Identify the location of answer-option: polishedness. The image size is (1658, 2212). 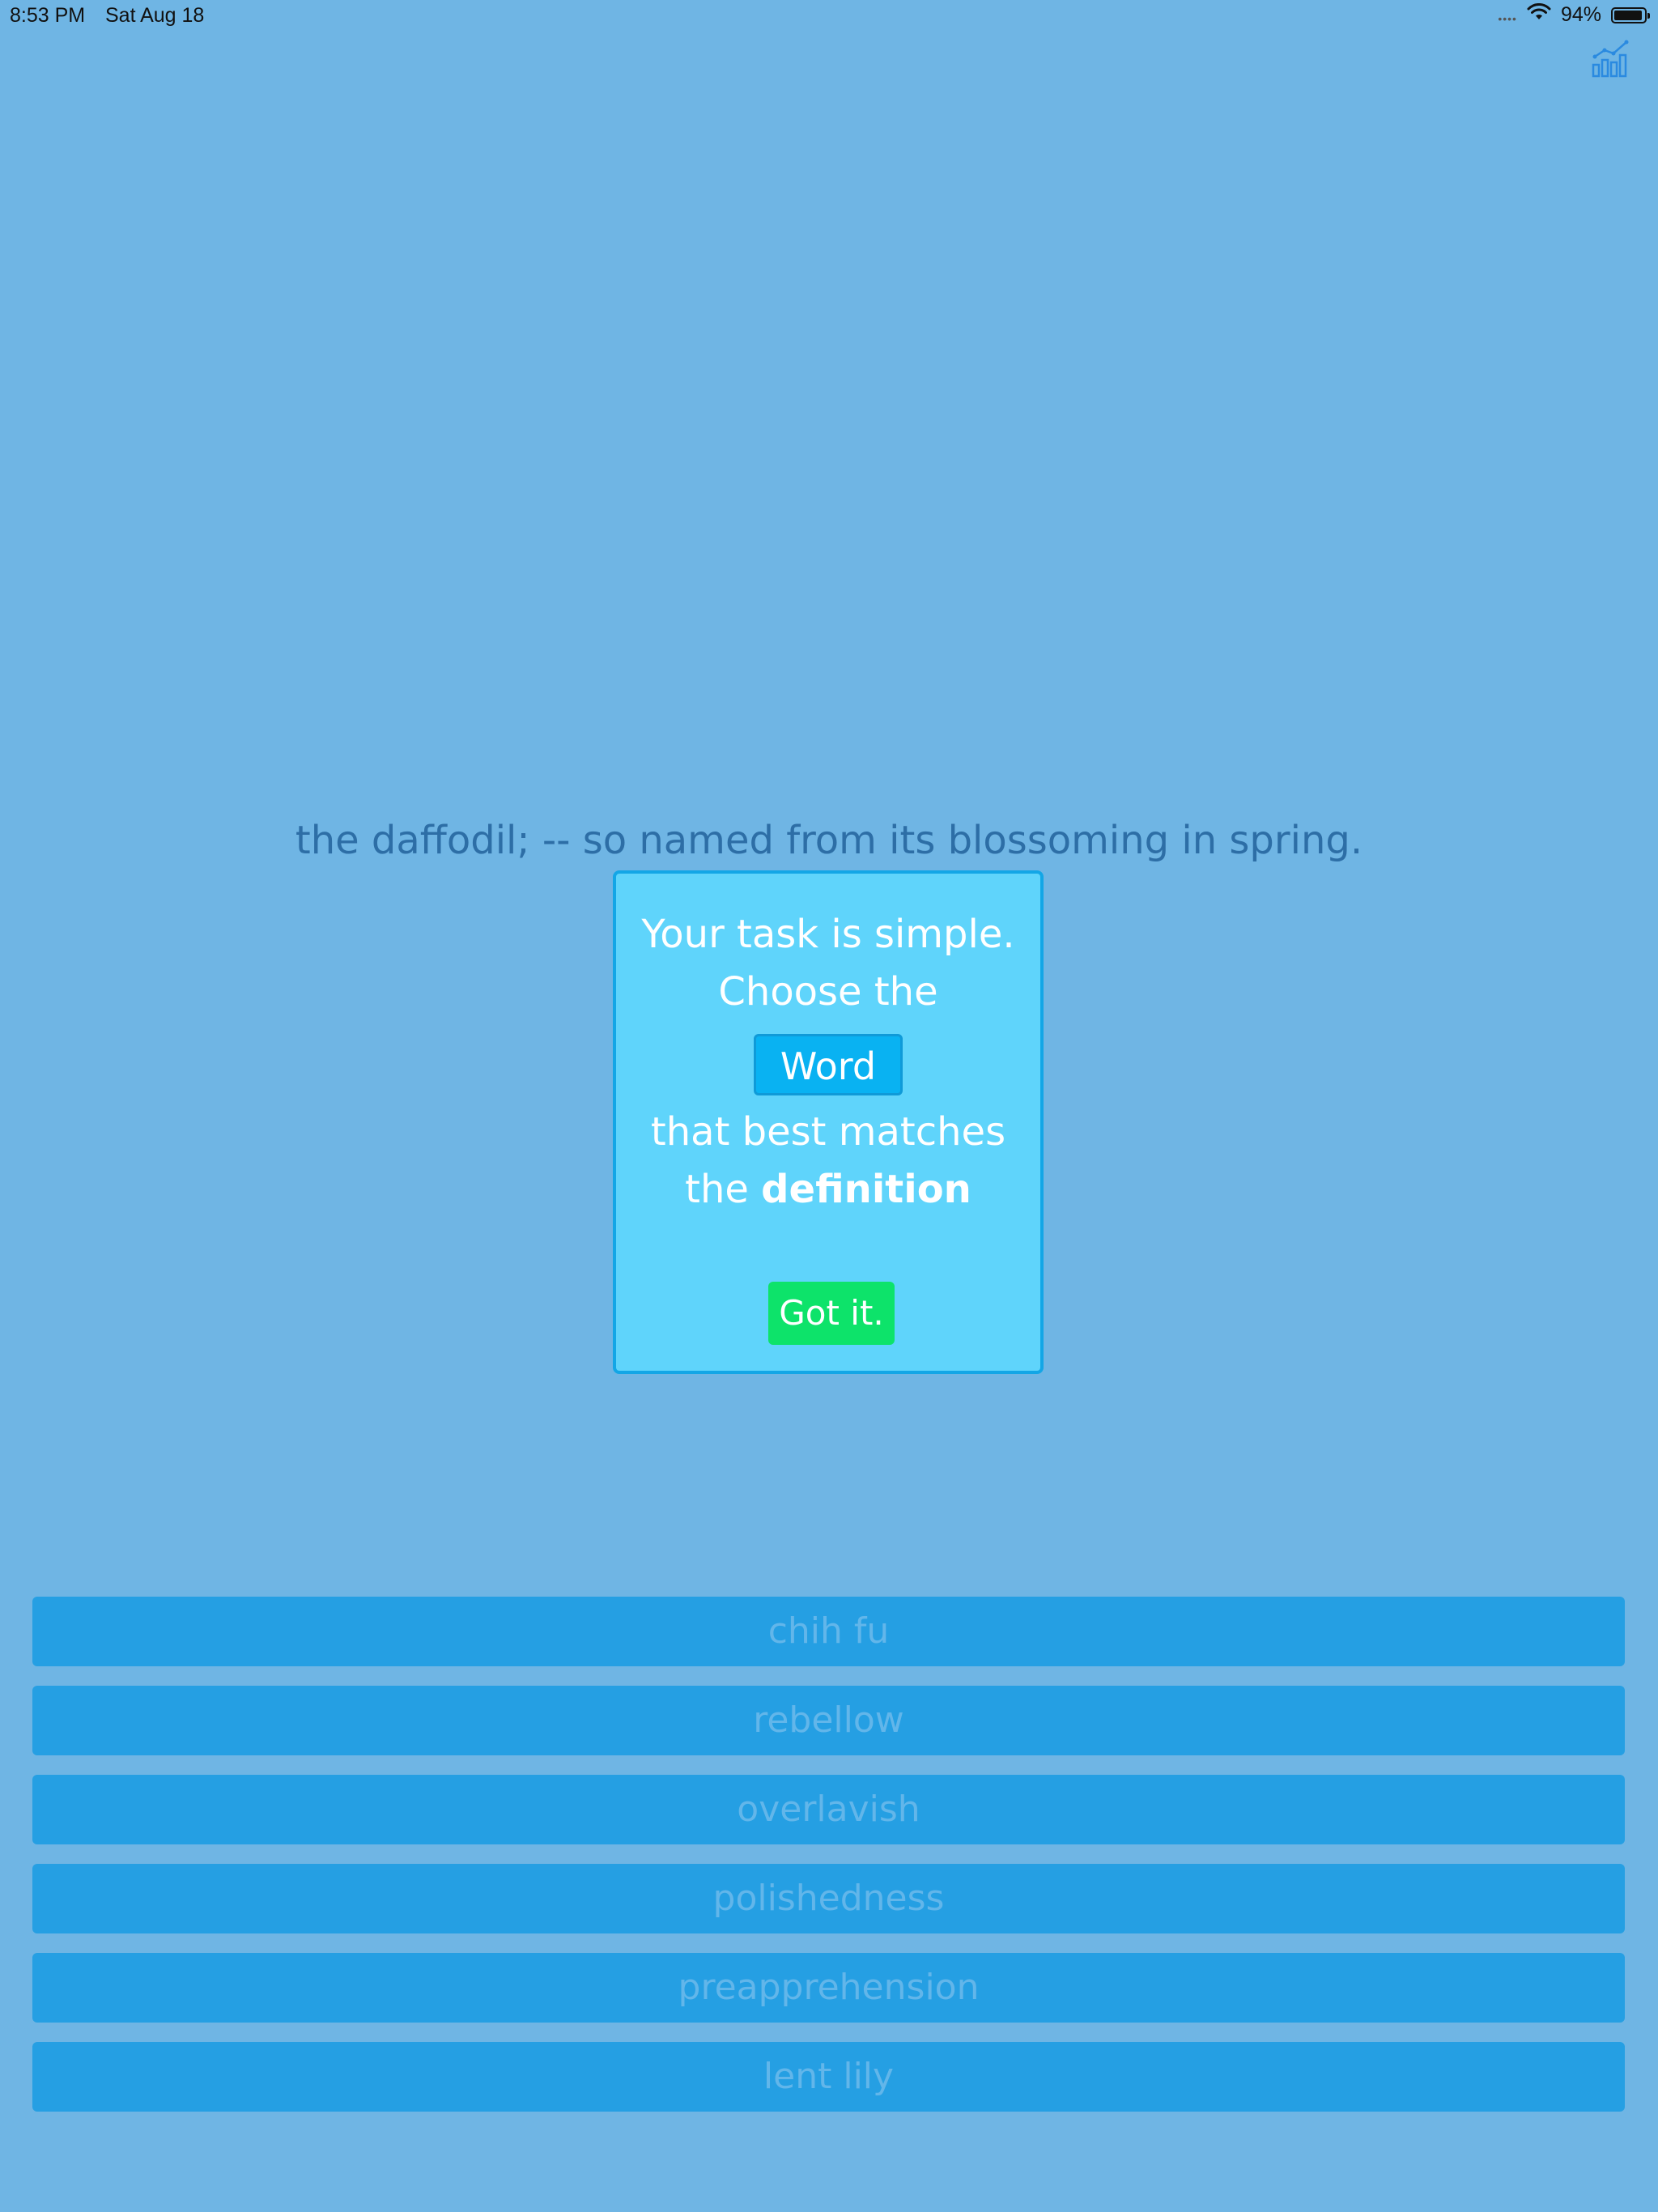
(828, 1898).